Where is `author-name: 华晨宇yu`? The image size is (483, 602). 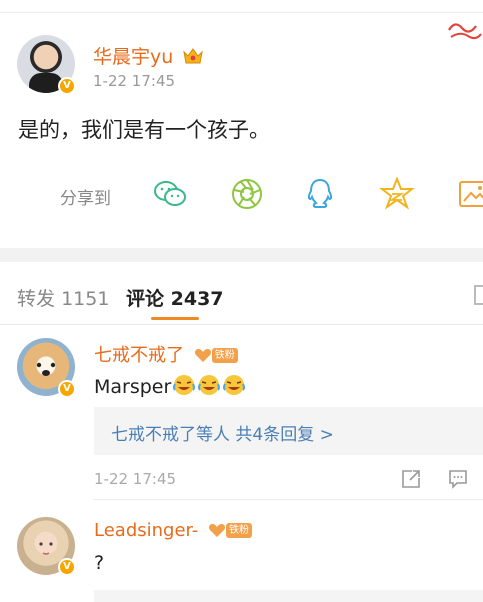
author-name: 华晨宇yu is located at coordinates (148, 55).